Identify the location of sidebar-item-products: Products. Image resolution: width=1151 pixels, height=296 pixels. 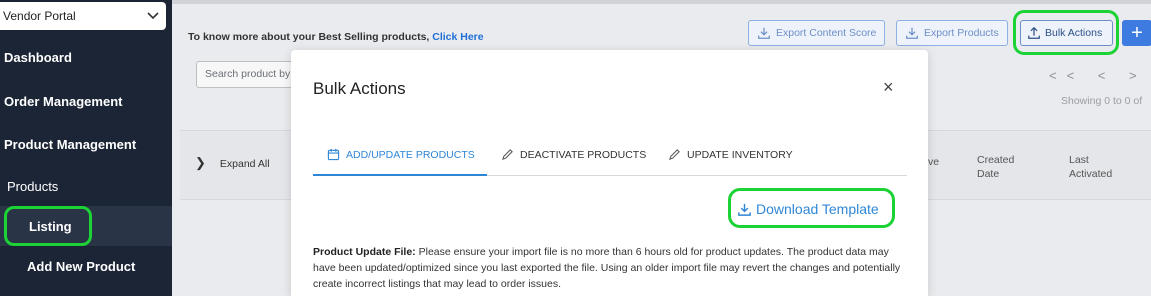
(32, 186).